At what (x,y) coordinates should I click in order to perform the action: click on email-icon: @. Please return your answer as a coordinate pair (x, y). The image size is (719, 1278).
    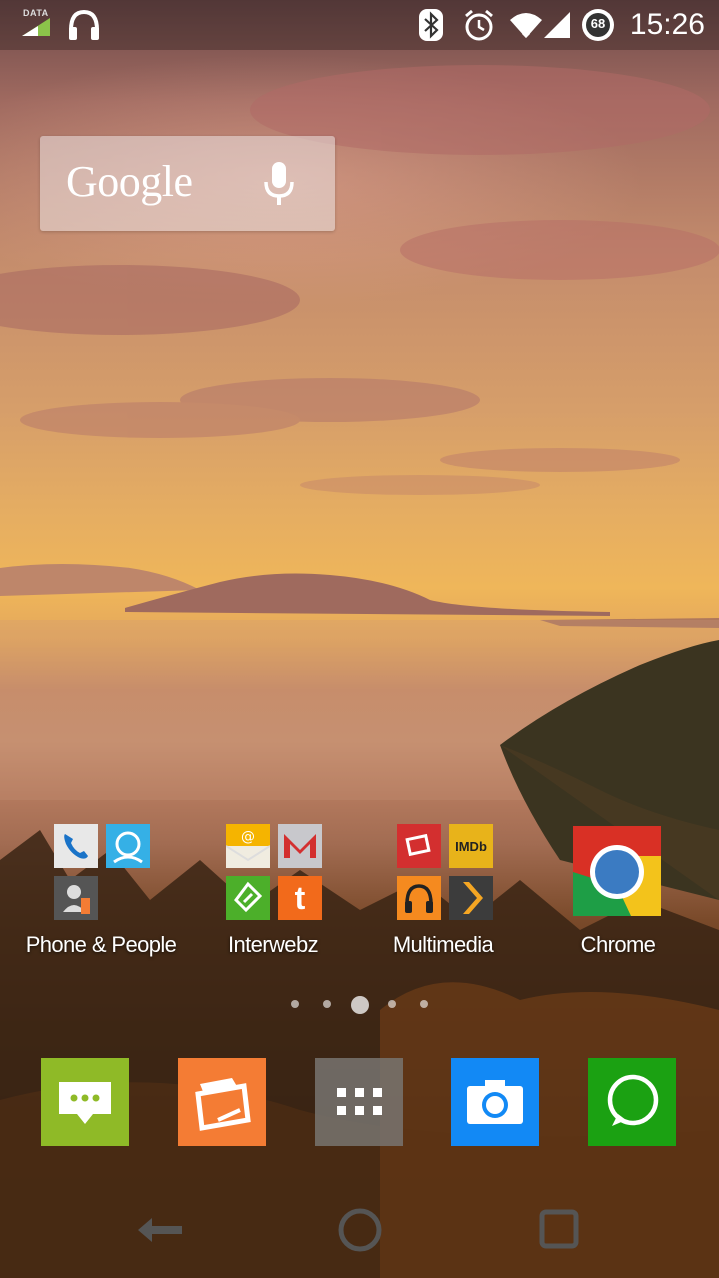
    Looking at the image, I should click on (248, 846).